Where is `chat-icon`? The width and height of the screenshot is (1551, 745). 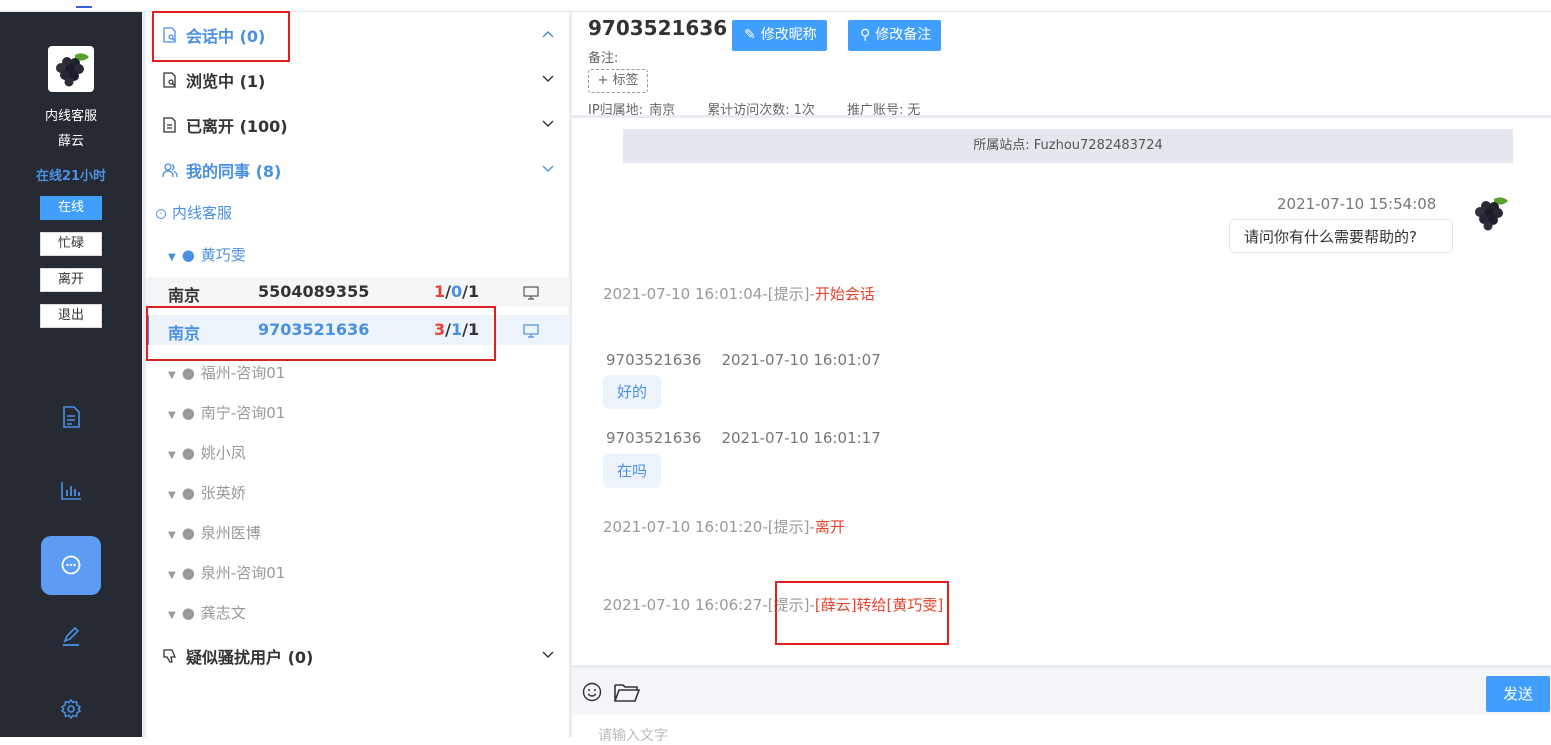 chat-icon is located at coordinates (71, 565).